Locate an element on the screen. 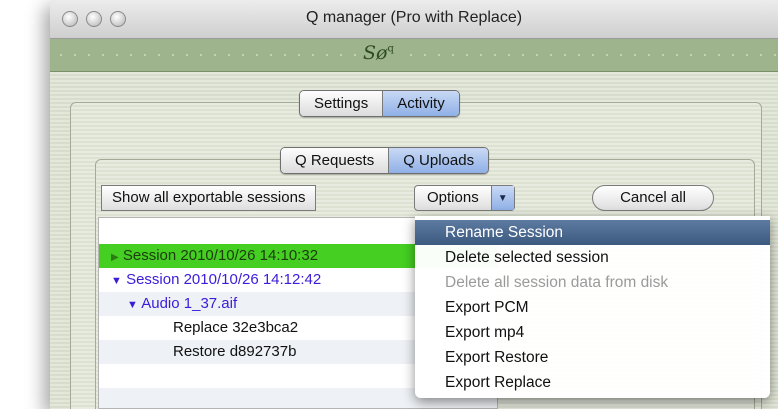 This screenshot has width=778, height=409. app-logo: Søq is located at coordinates (378, 53).